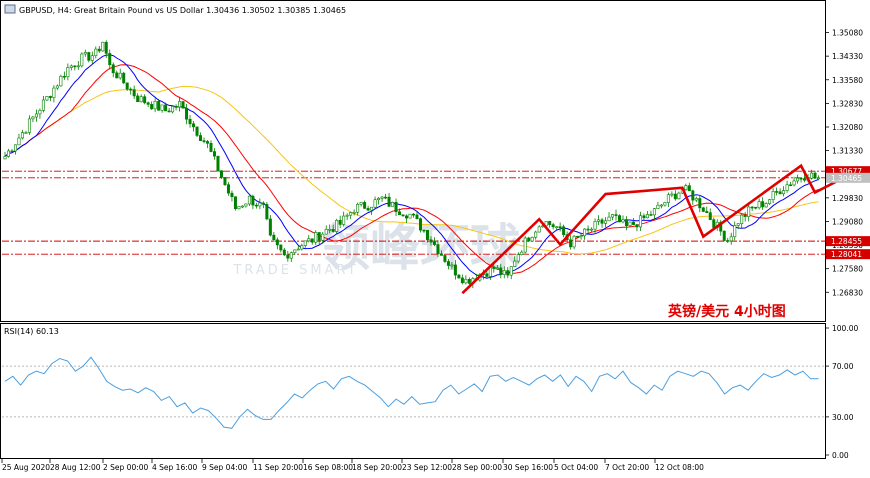  What do you see at coordinates (843, 366) in the screenshot?
I see `rsi-tick-label: 70.00` at bounding box center [843, 366].